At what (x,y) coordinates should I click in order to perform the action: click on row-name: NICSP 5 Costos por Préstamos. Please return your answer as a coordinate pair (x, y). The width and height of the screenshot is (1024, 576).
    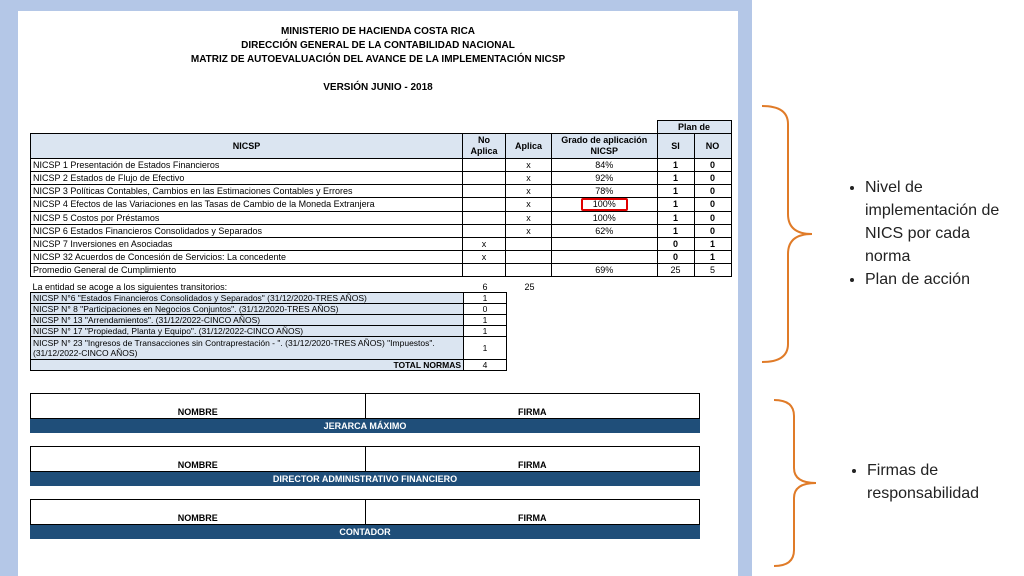
    Looking at the image, I should click on (246, 218).